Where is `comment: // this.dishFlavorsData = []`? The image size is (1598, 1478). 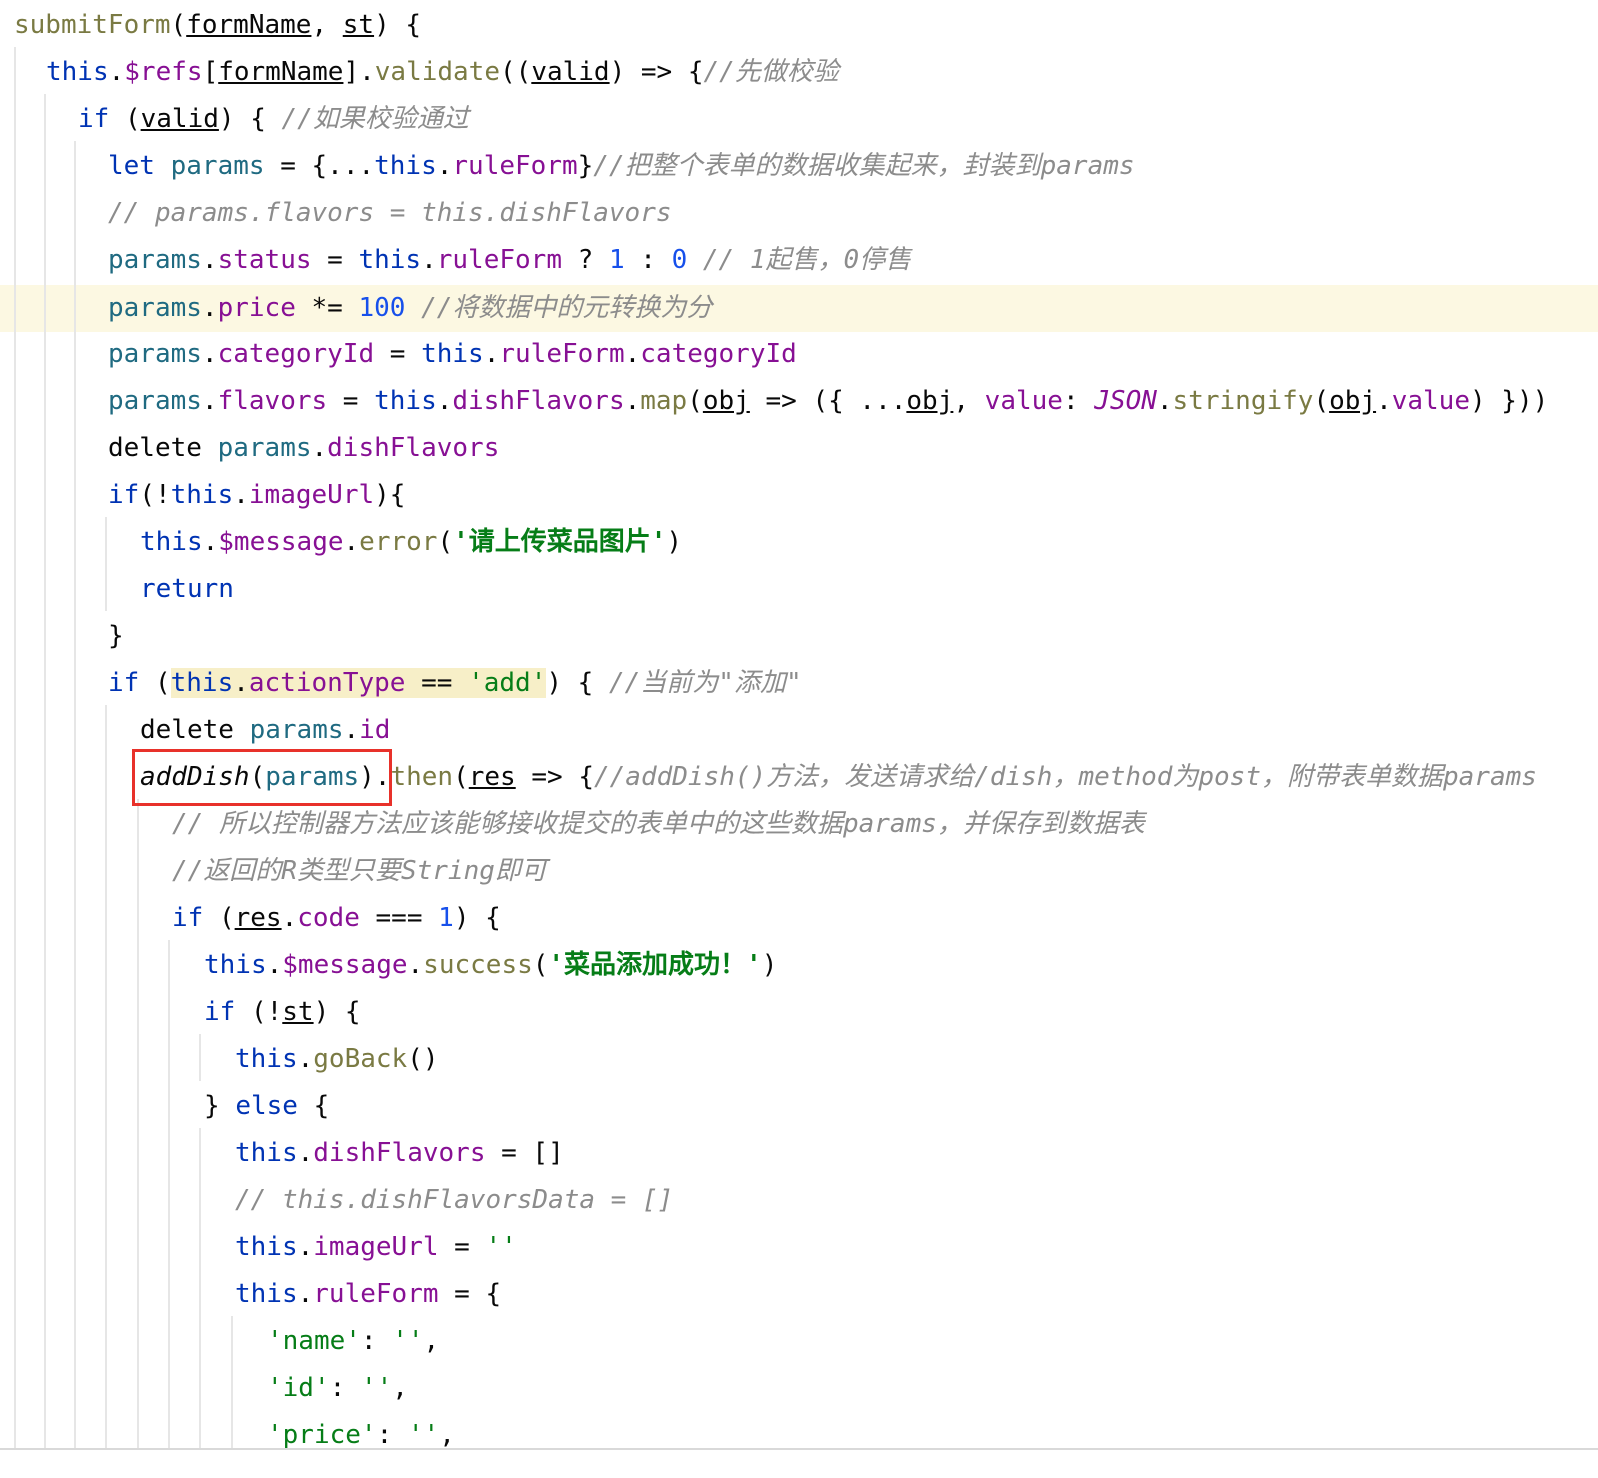
comment: // this.dishFlavorsData = [] is located at coordinates (454, 1200).